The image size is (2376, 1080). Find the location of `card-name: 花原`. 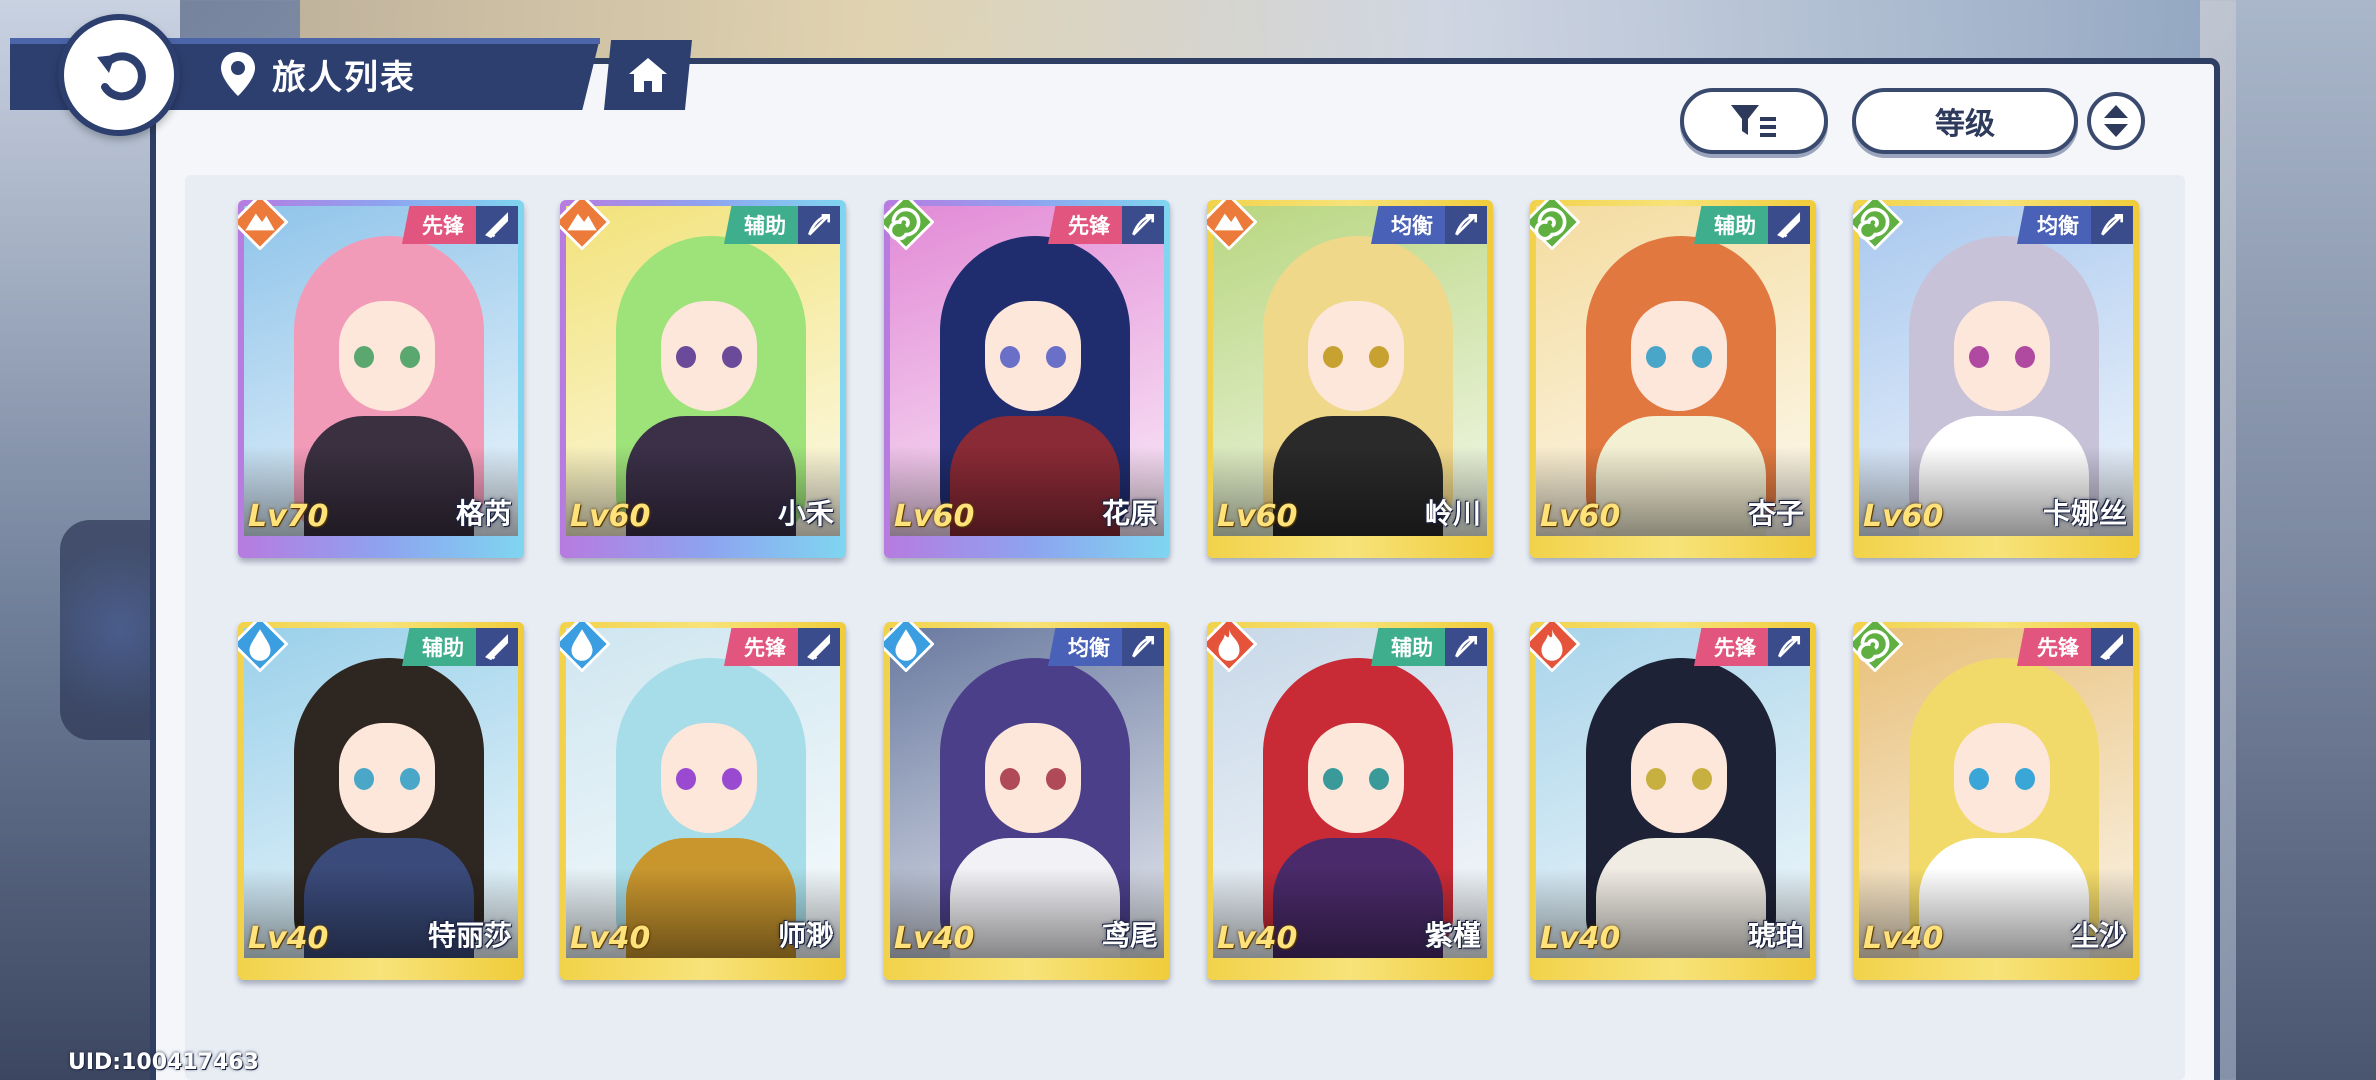

card-name: 花原 is located at coordinates (1129, 513).